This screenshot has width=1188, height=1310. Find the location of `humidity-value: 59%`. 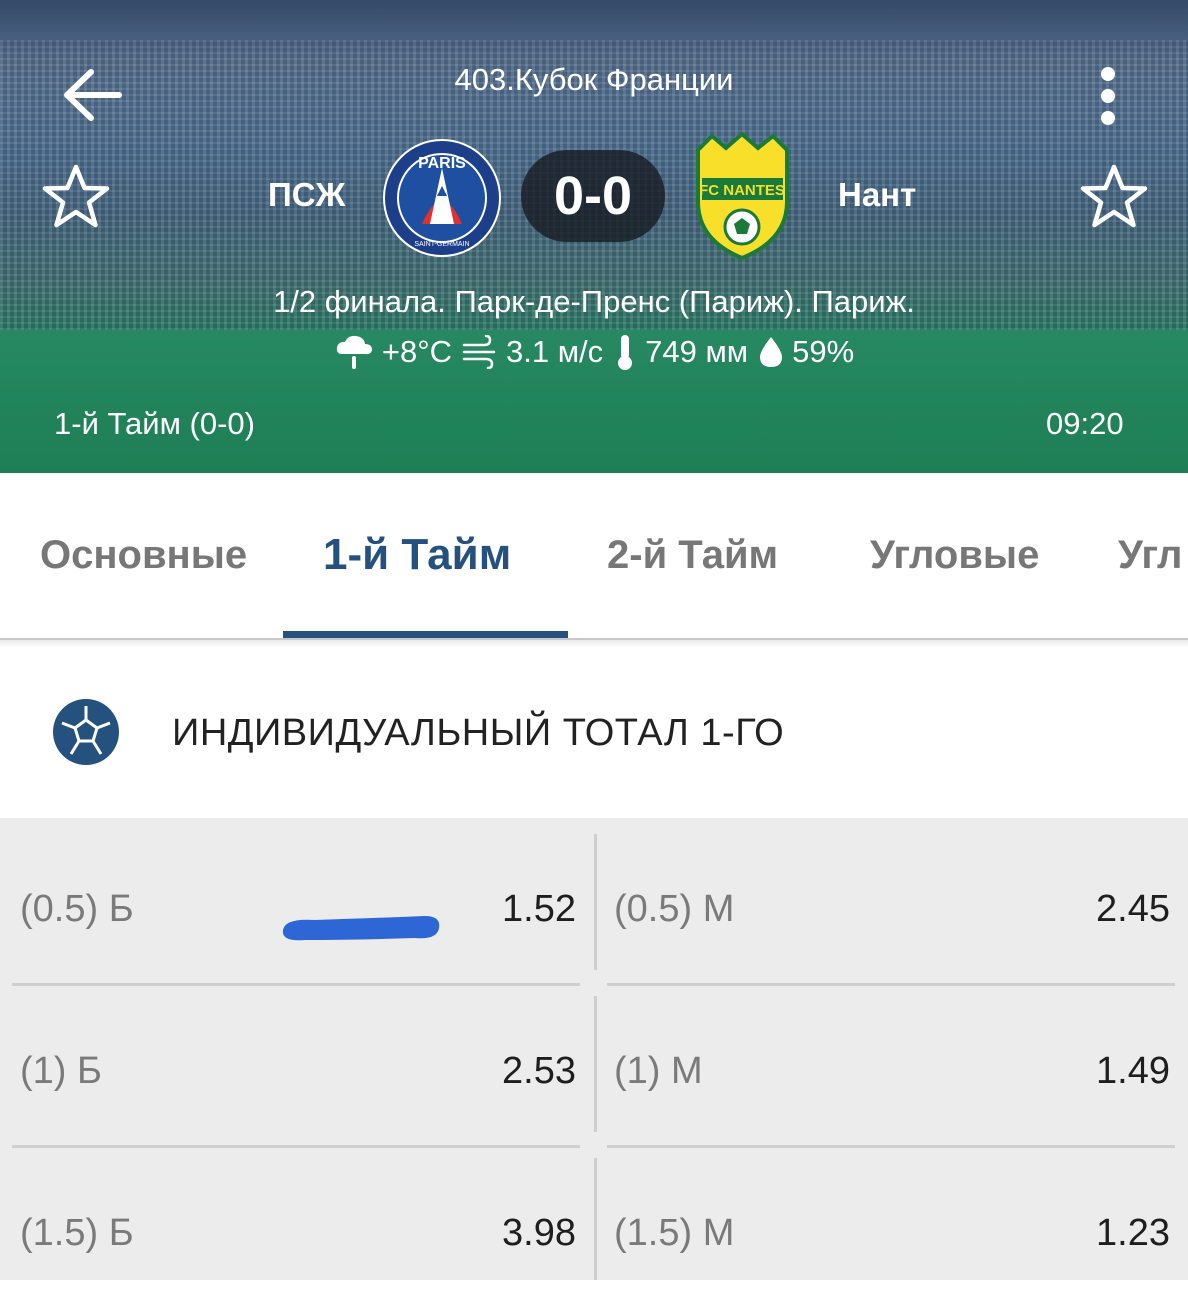

humidity-value: 59% is located at coordinates (823, 351).